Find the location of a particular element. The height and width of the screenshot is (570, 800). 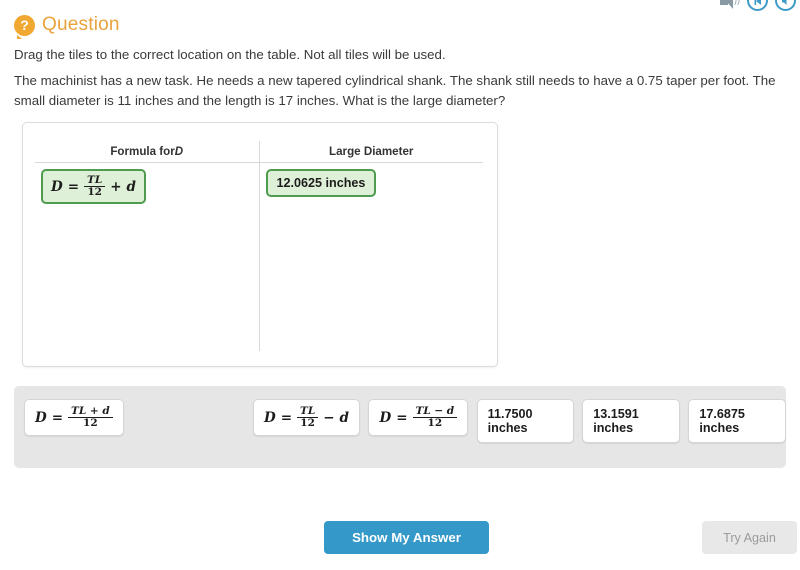

tray-tile-formula-2: D = TL 12 − d is located at coordinates (306, 418).